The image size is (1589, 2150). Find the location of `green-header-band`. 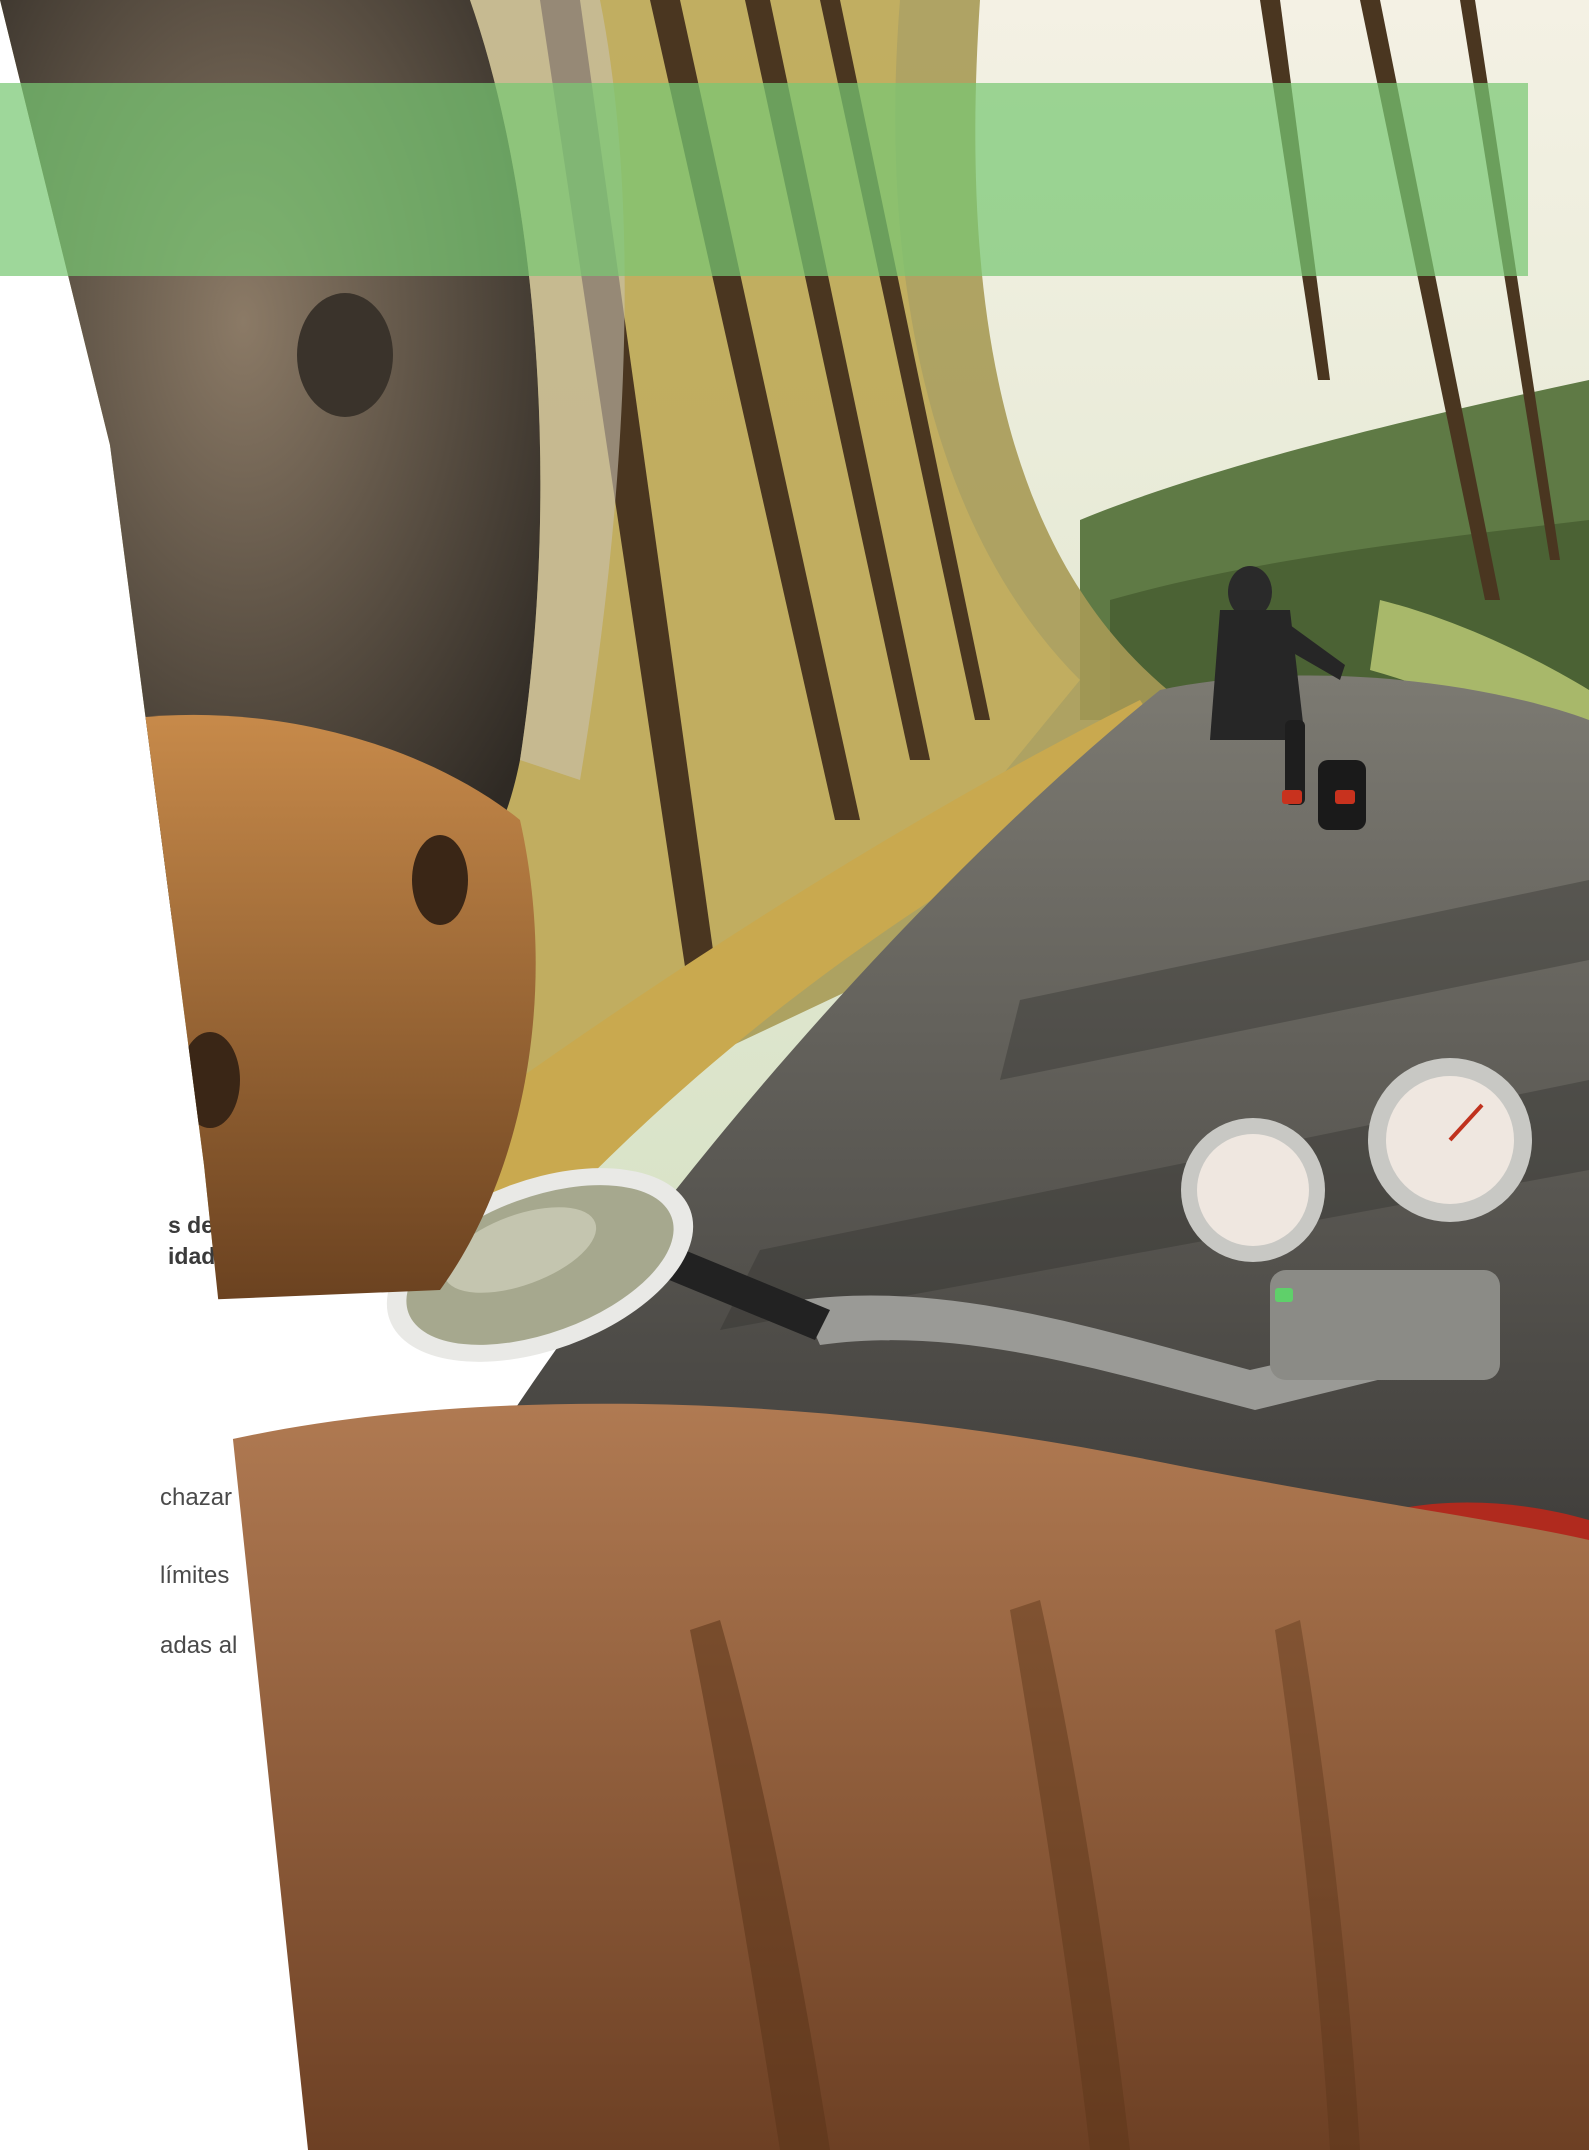

green-header-band is located at coordinates (764, 179).